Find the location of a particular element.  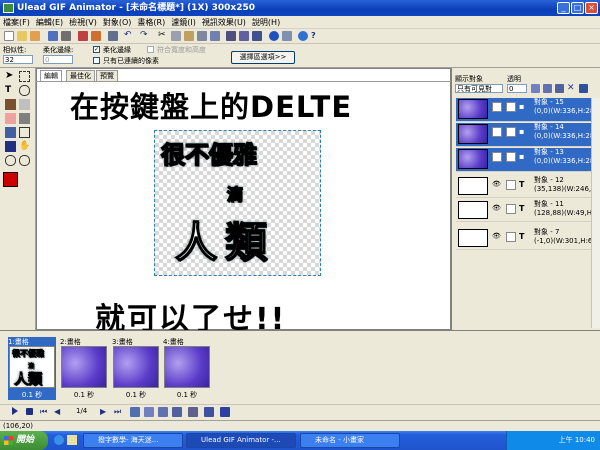

frame-item: 1:畫格 很不優雅 滴 人類 0.1 秒 is located at coordinates (32, 368).